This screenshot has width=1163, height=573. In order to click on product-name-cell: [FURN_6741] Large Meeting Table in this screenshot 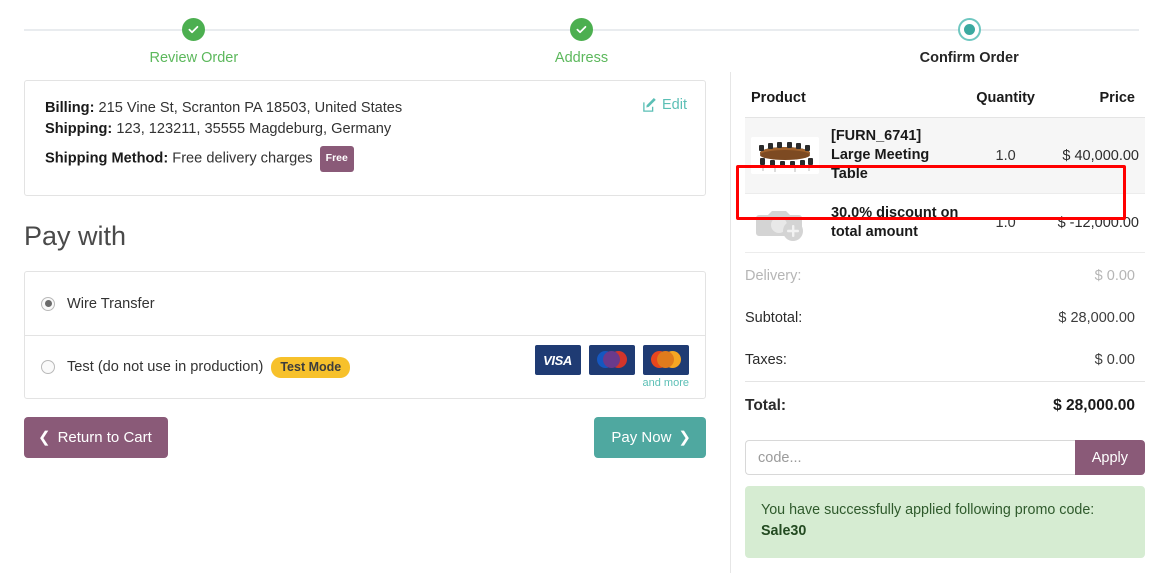, I will do `click(898, 155)`.